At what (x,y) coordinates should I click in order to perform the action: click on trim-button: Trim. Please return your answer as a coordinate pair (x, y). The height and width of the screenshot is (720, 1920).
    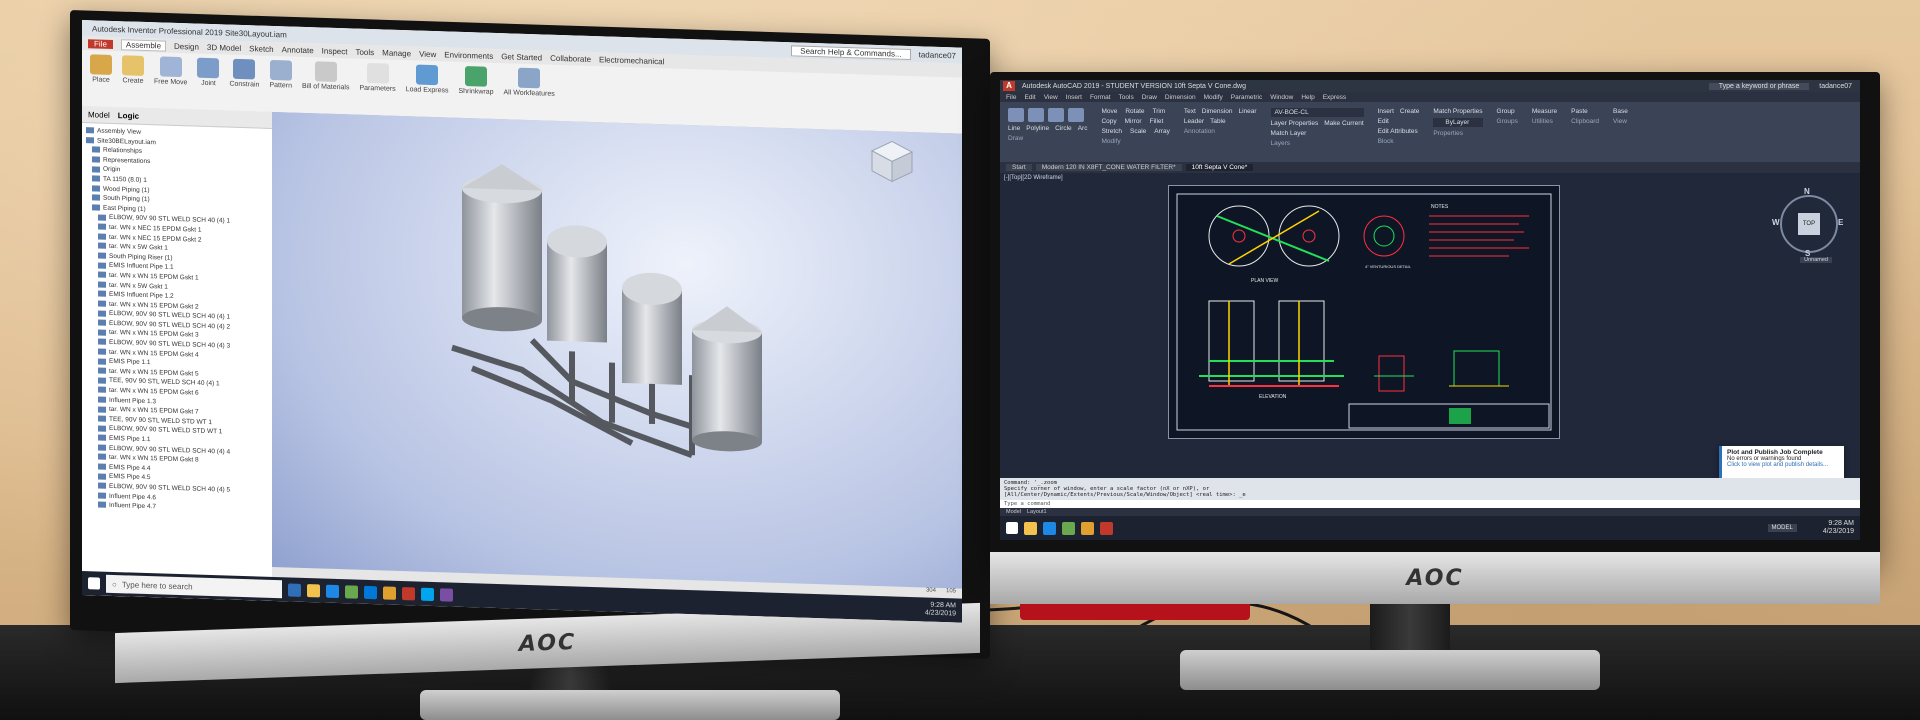
    Looking at the image, I should click on (1159, 111).